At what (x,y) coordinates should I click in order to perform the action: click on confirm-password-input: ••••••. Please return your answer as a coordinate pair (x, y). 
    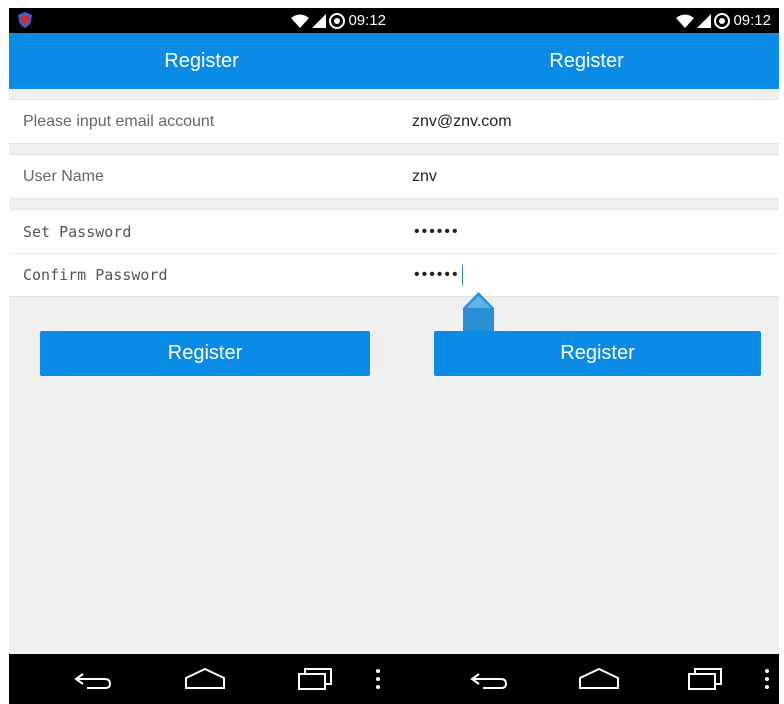
    Looking at the image, I should click on (586, 274).